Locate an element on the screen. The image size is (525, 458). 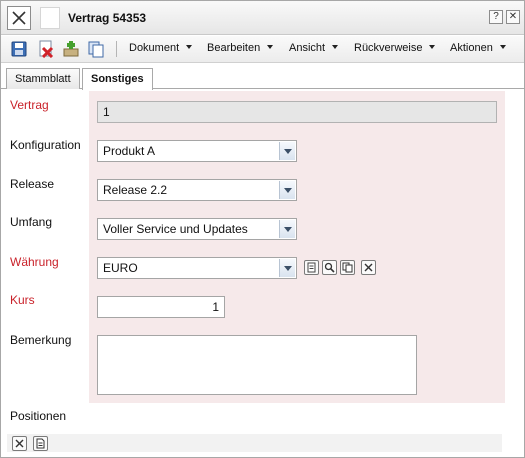
kurs-input: 1 is located at coordinates (161, 307).